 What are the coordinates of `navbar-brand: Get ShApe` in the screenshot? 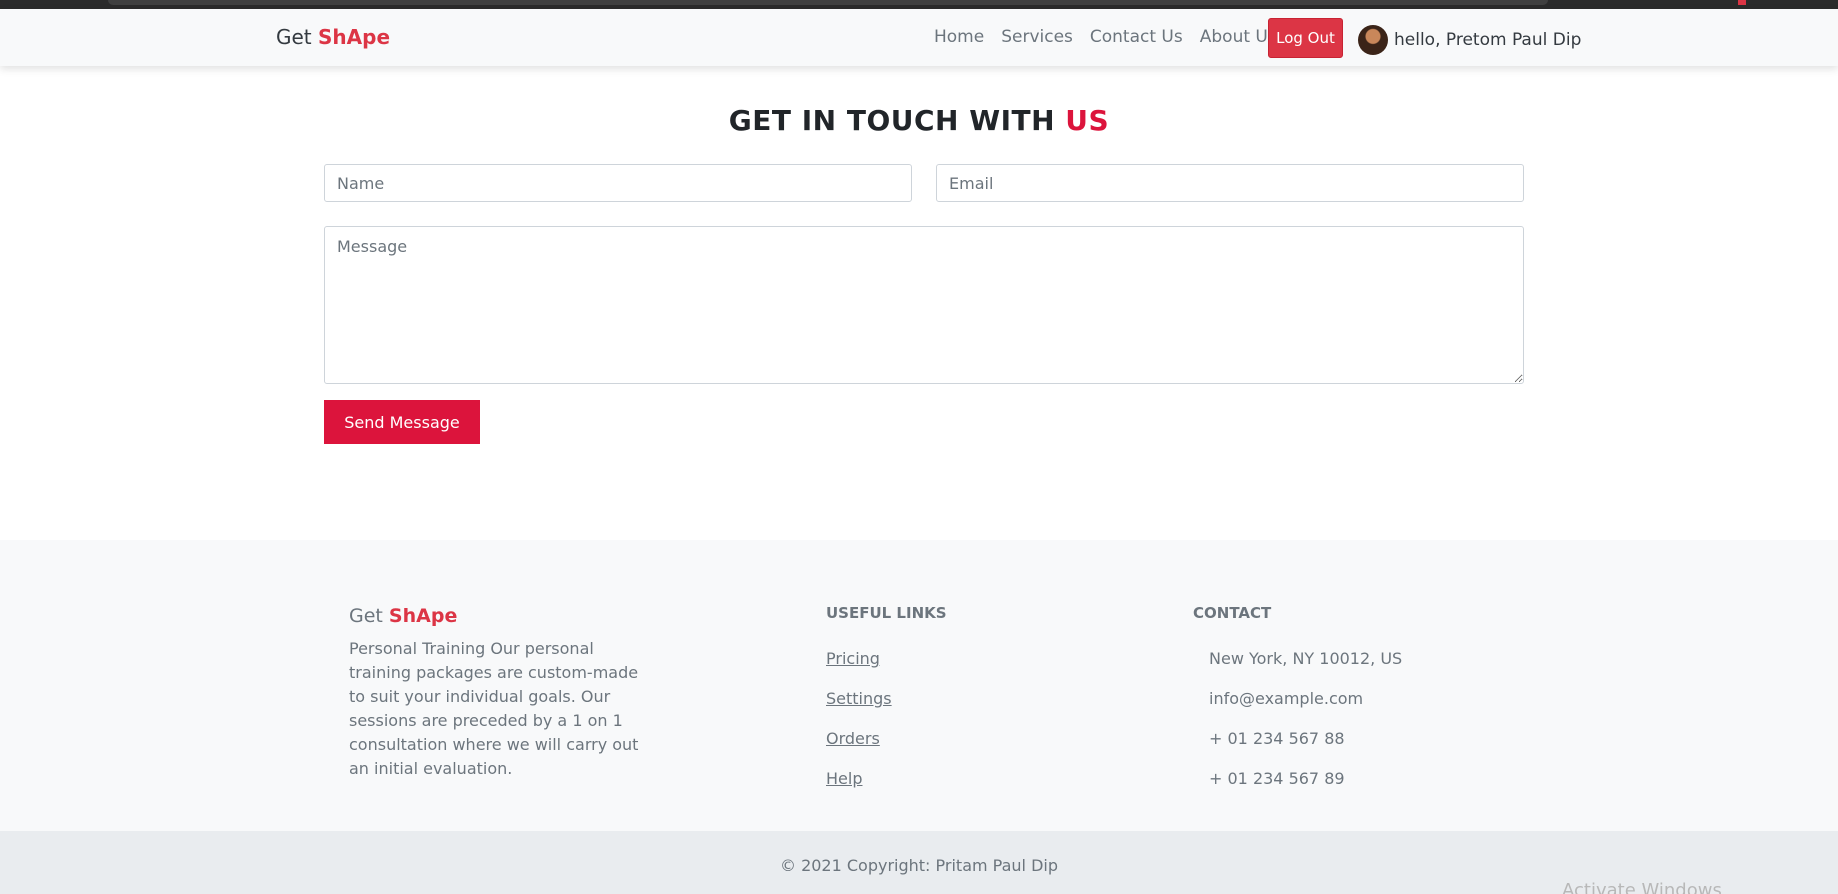 It's located at (333, 37).